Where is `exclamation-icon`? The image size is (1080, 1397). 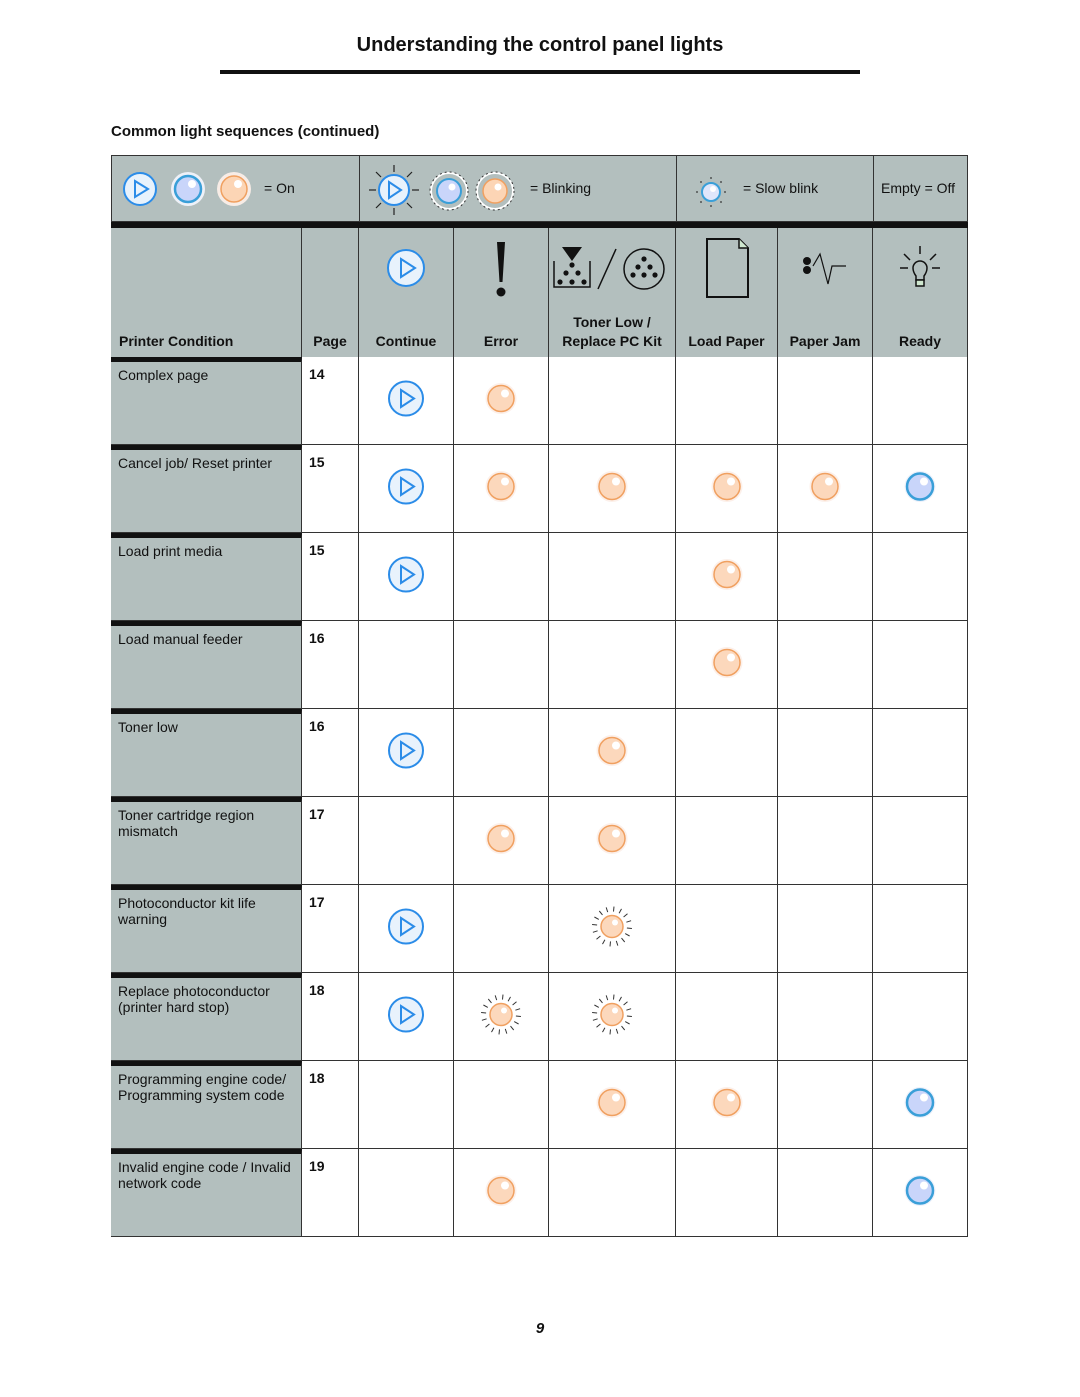 exclamation-icon is located at coordinates (501, 270).